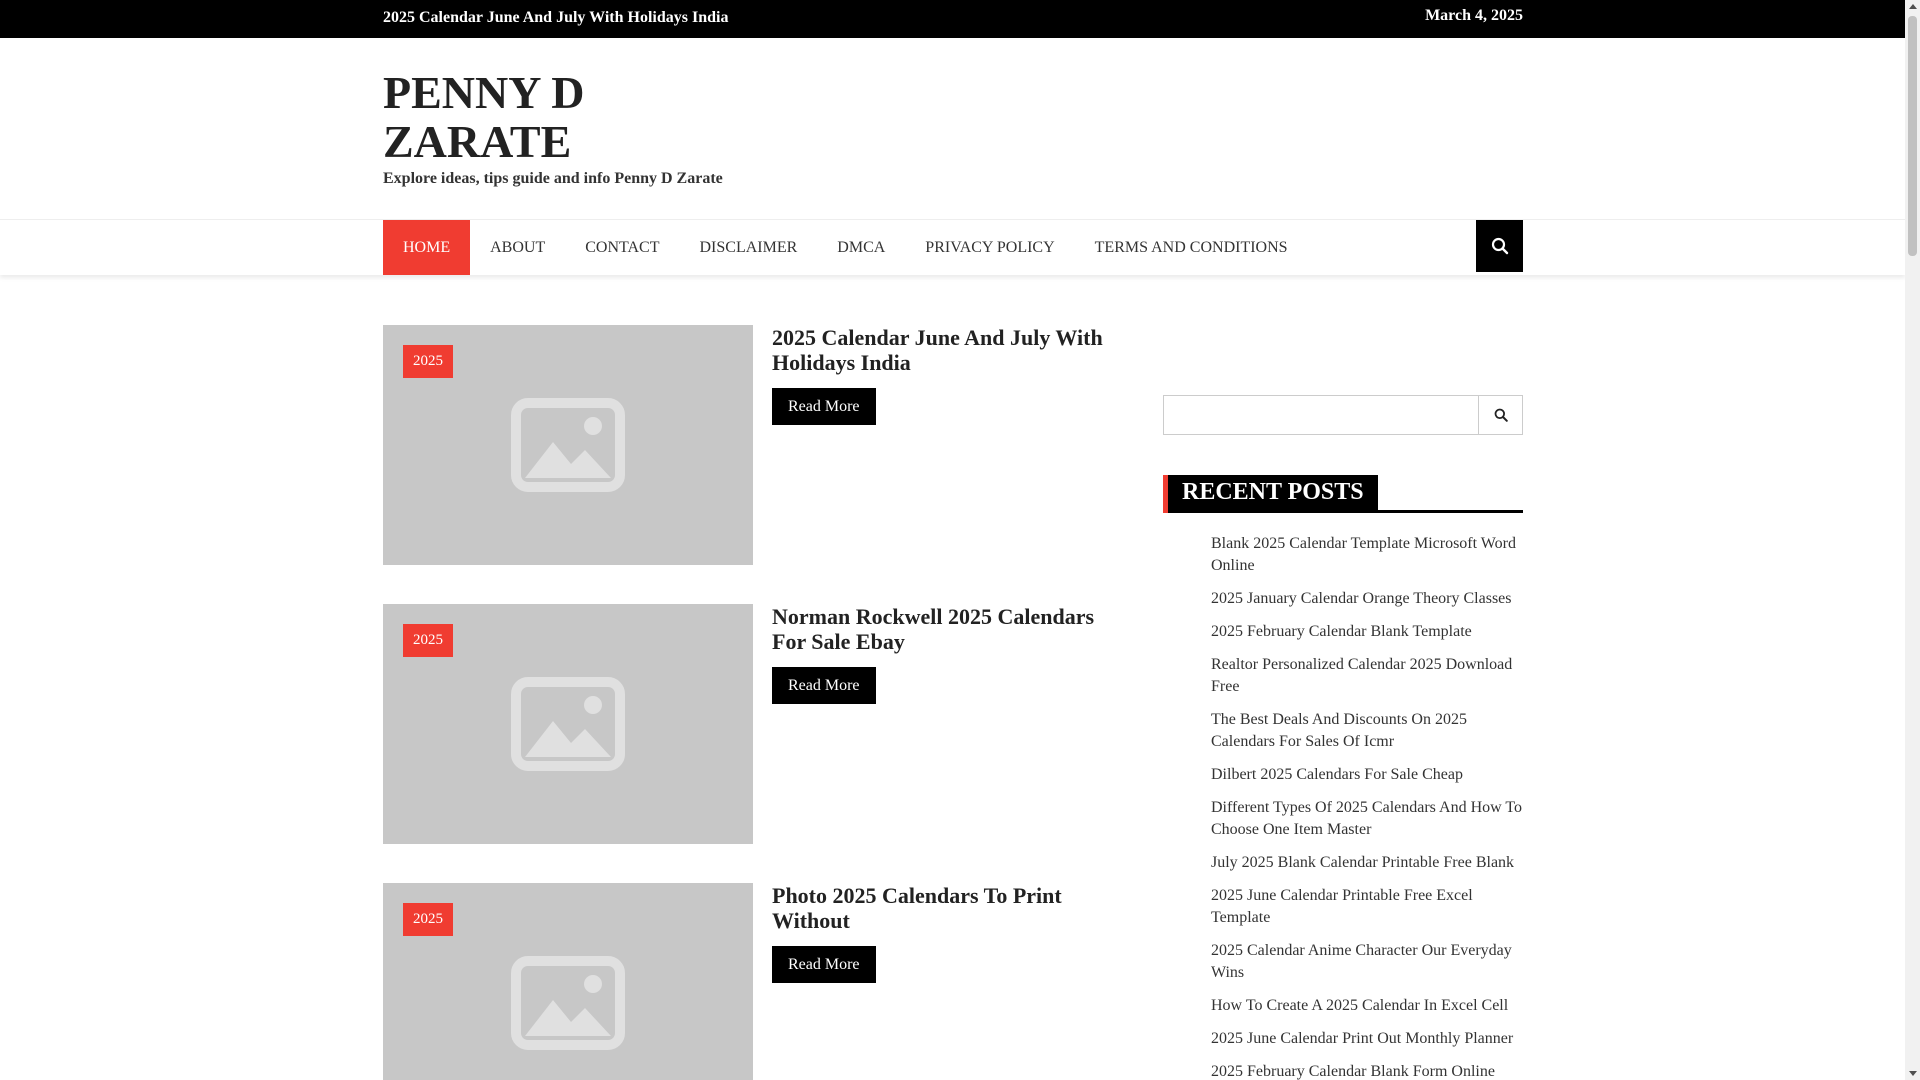 Image resolution: width=1920 pixels, height=1080 pixels. I want to click on sidebar-search-button, so click(1500, 415).